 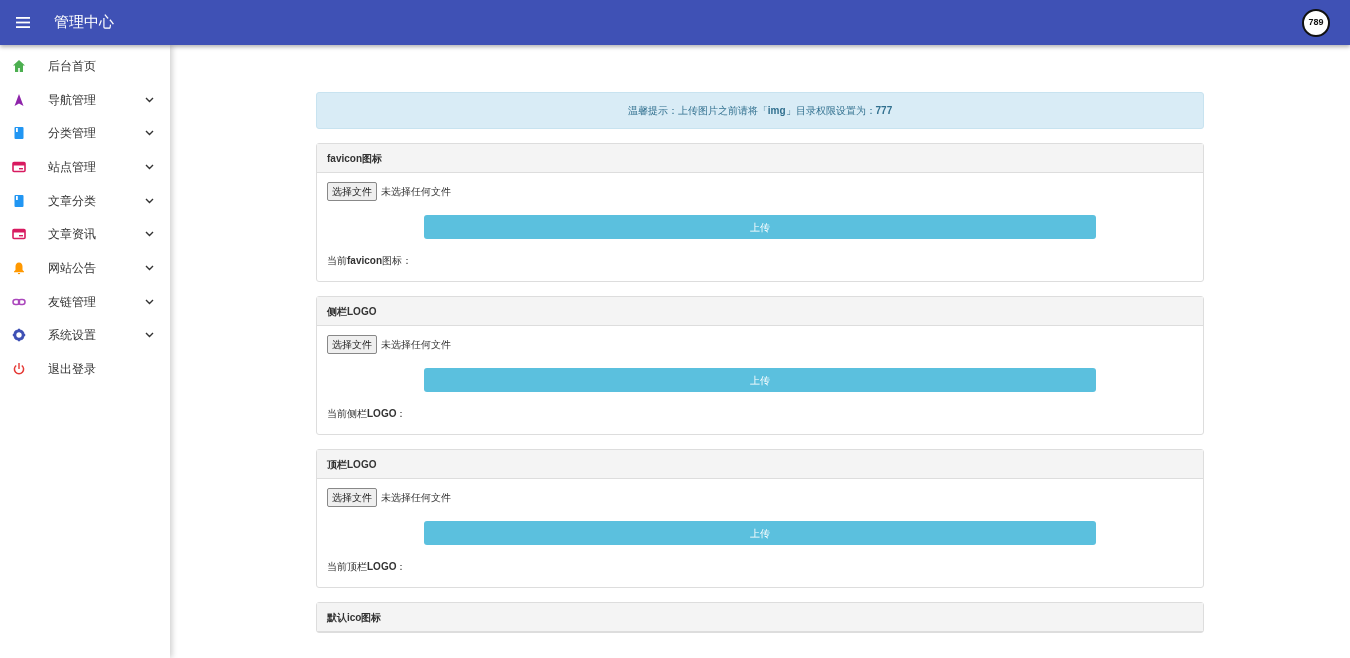 What do you see at coordinates (1316, 22) in the screenshot?
I see `user-avatar: 789` at bounding box center [1316, 22].